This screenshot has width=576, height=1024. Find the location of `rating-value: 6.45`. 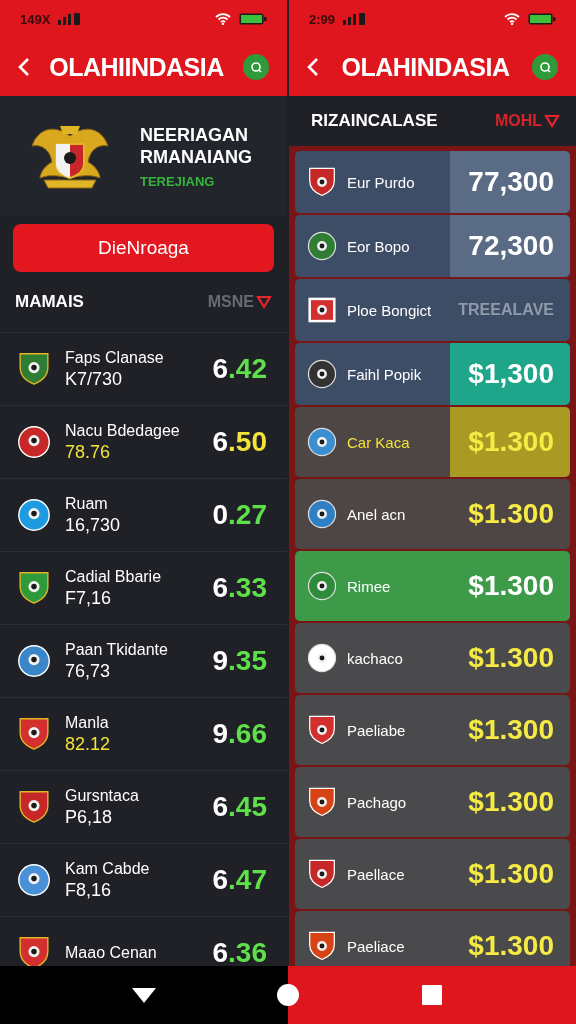

rating-value: 6.45 is located at coordinates (239, 807).